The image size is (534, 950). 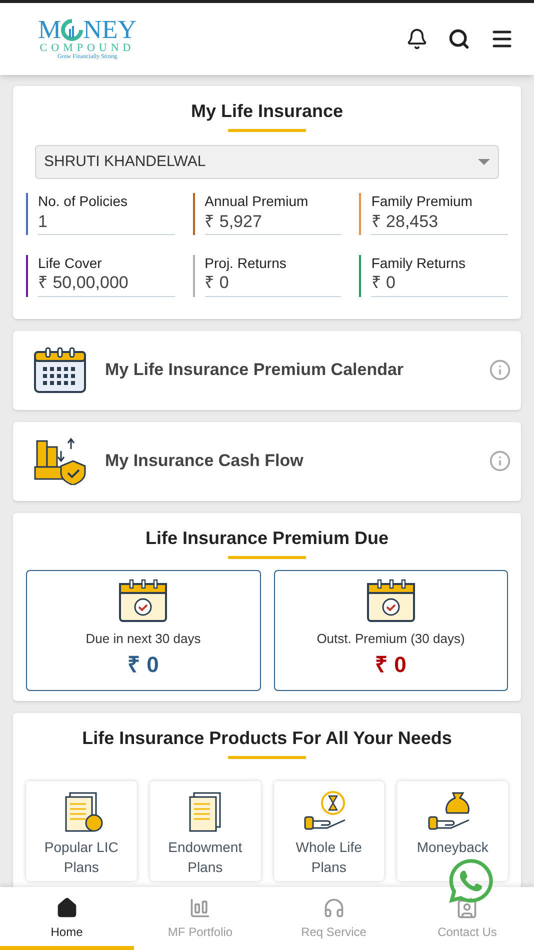 What do you see at coordinates (50, 29) in the screenshot?
I see `logo-text: M` at bounding box center [50, 29].